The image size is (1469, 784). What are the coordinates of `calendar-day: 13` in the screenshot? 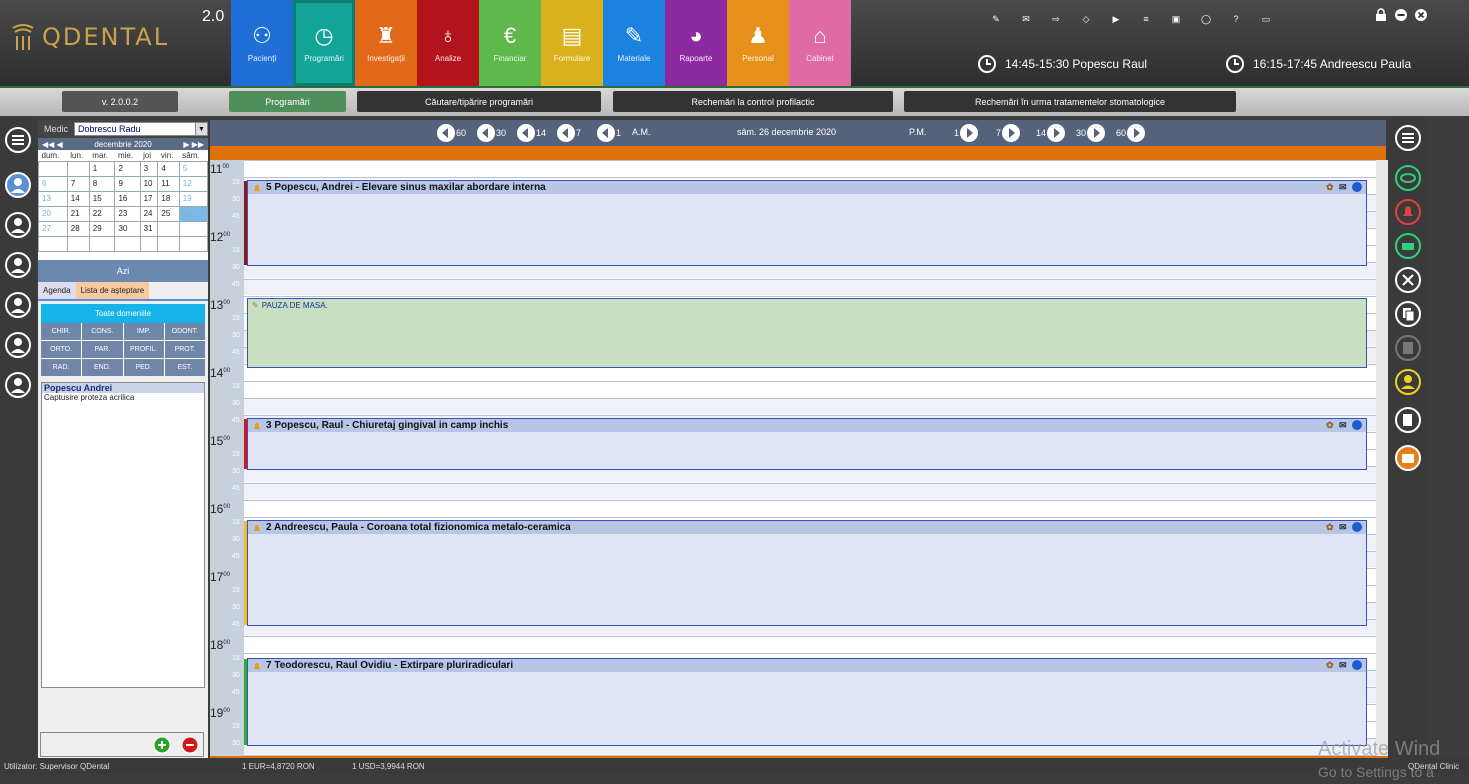 It's located at (53, 198).